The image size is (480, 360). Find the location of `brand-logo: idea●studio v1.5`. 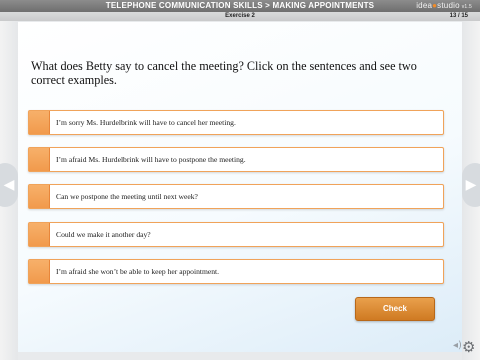

brand-logo: idea●studio v1.5 is located at coordinates (444, 5).